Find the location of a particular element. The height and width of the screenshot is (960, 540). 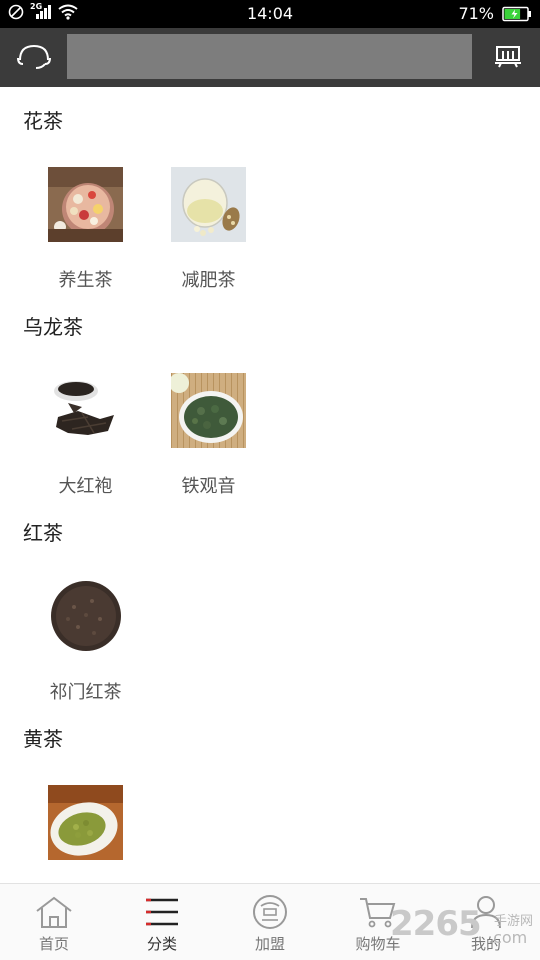

headset-icon is located at coordinates (34, 56).